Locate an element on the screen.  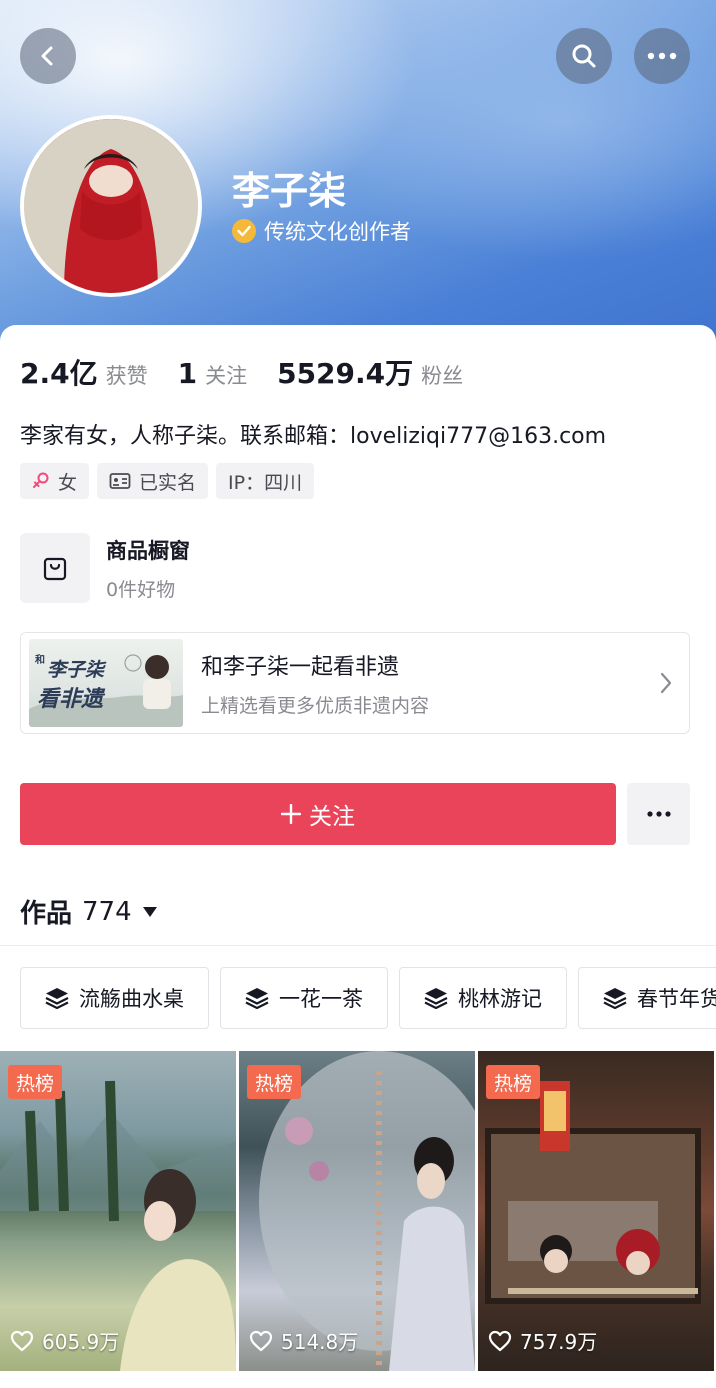
verification-label: 传统文化创作者 is located at coordinates (337, 232).